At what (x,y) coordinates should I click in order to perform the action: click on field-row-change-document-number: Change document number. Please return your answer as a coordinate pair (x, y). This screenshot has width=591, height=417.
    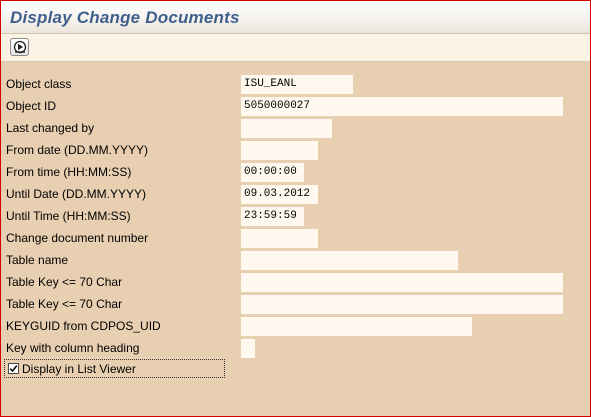
    Looking at the image, I should click on (295, 238).